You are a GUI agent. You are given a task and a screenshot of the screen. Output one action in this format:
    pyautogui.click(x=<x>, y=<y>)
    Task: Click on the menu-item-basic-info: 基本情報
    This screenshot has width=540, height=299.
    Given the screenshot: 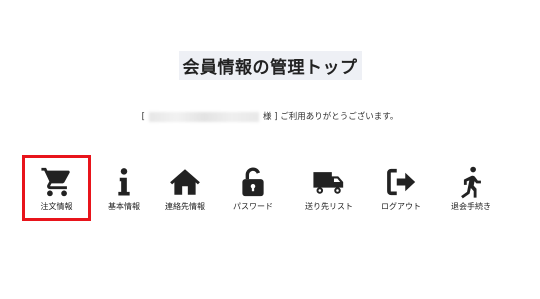 What is the action you would take?
    pyautogui.click(x=124, y=188)
    